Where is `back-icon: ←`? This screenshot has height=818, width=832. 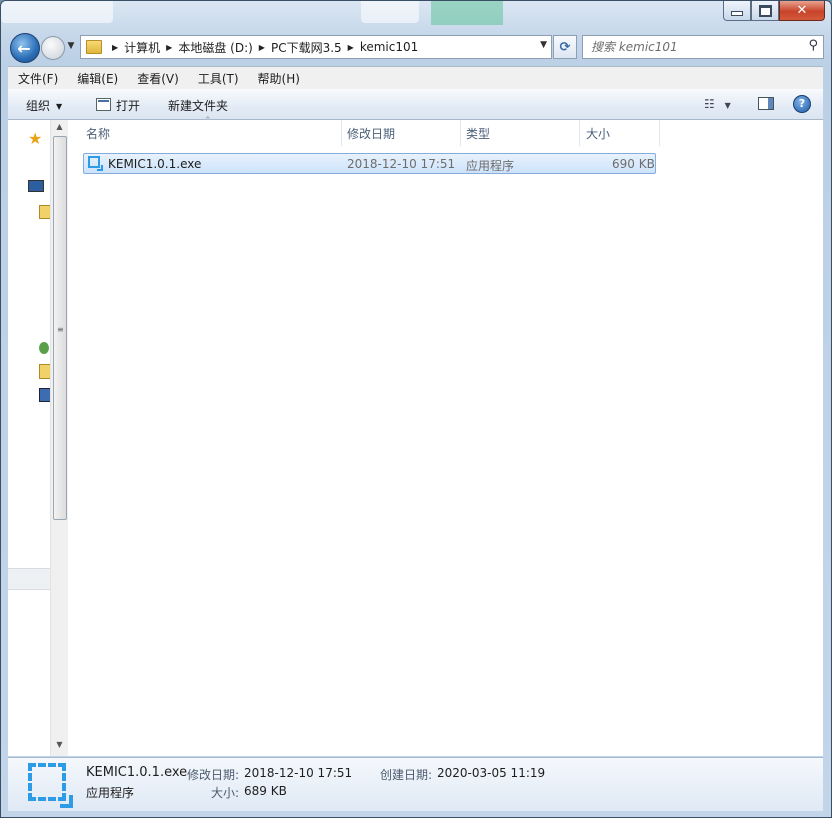 back-icon: ← is located at coordinates (24, 48).